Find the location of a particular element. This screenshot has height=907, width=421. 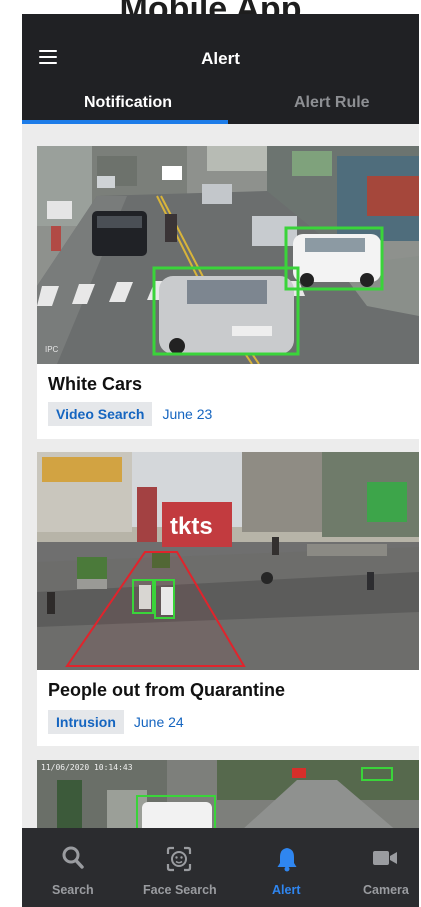

nav-label-face-search: Face Search is located at coordinates (180, 890).